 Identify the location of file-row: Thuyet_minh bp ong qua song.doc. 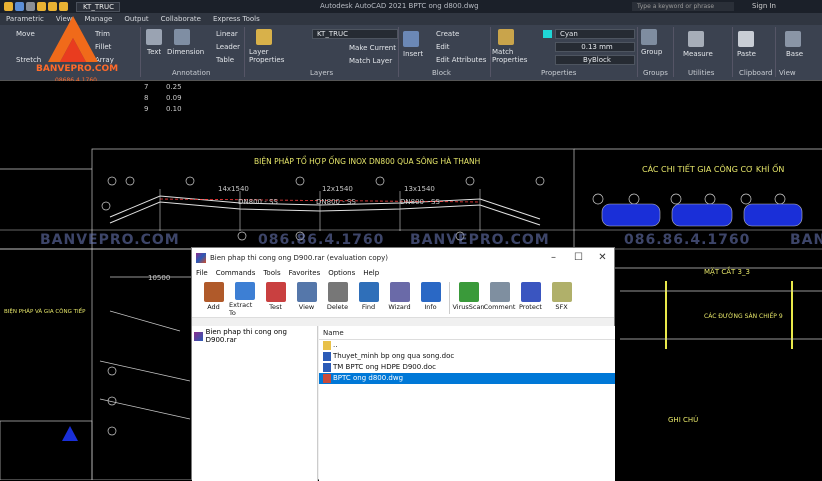
(467, 356).